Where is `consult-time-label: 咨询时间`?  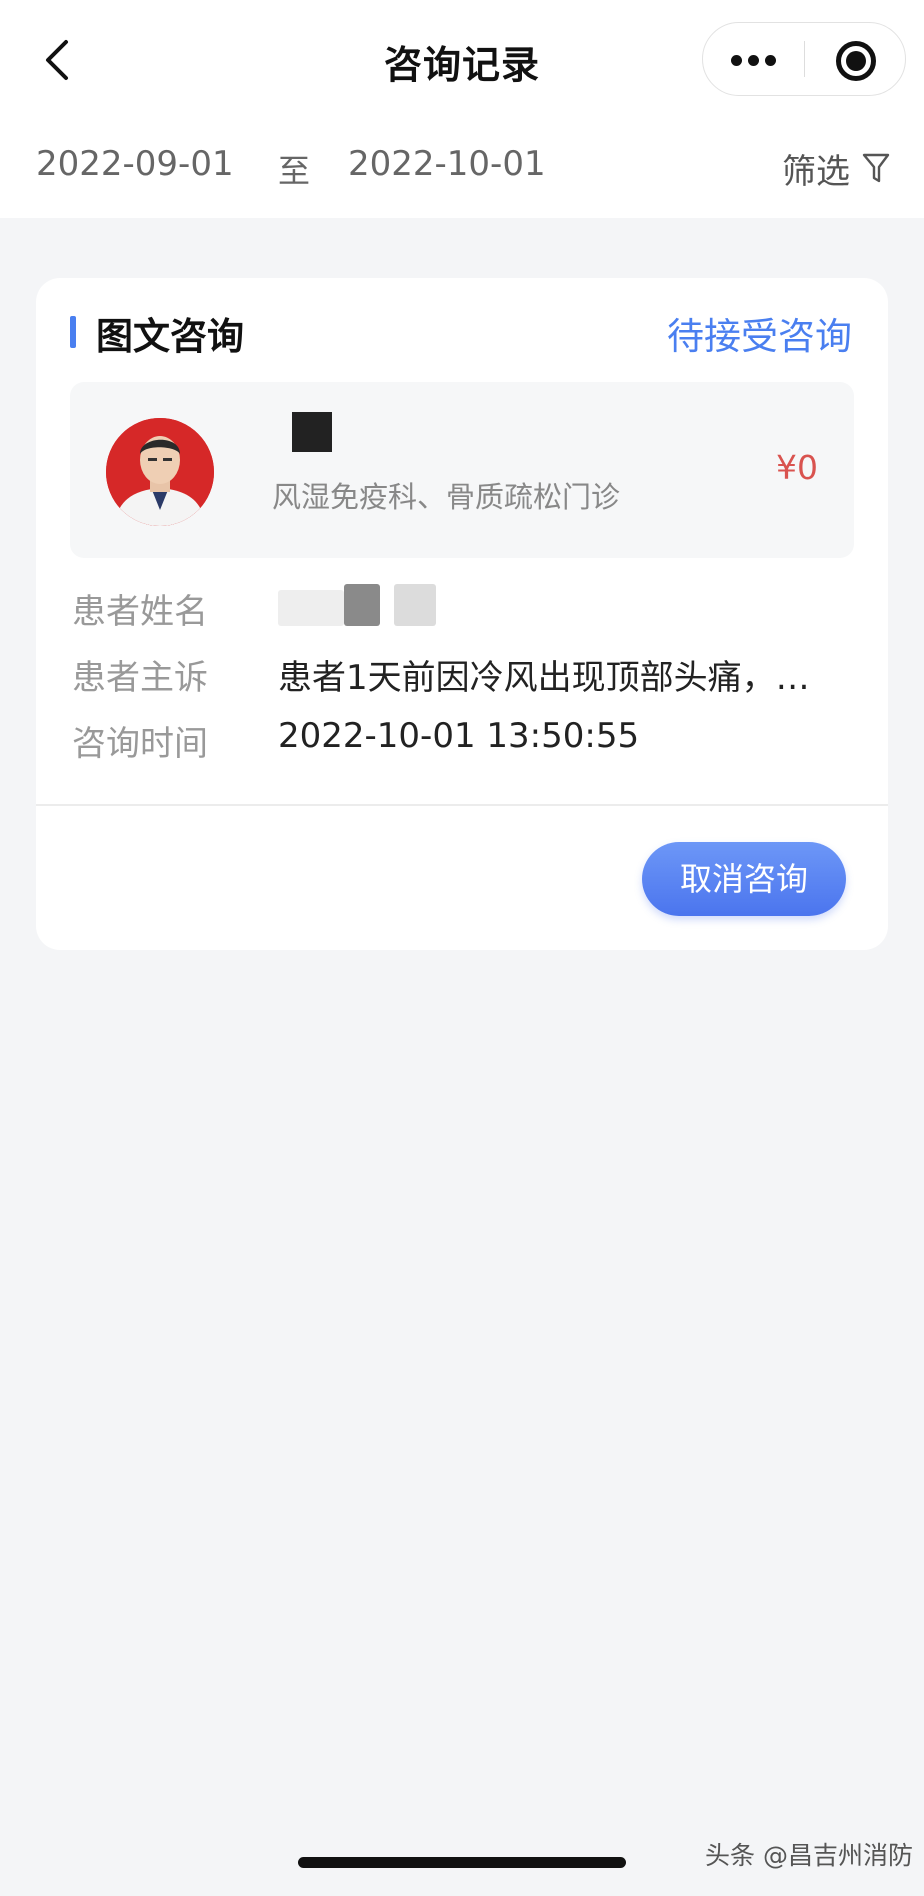 consult-time-label: 咨询时间 is located at coordinates (140, 744).